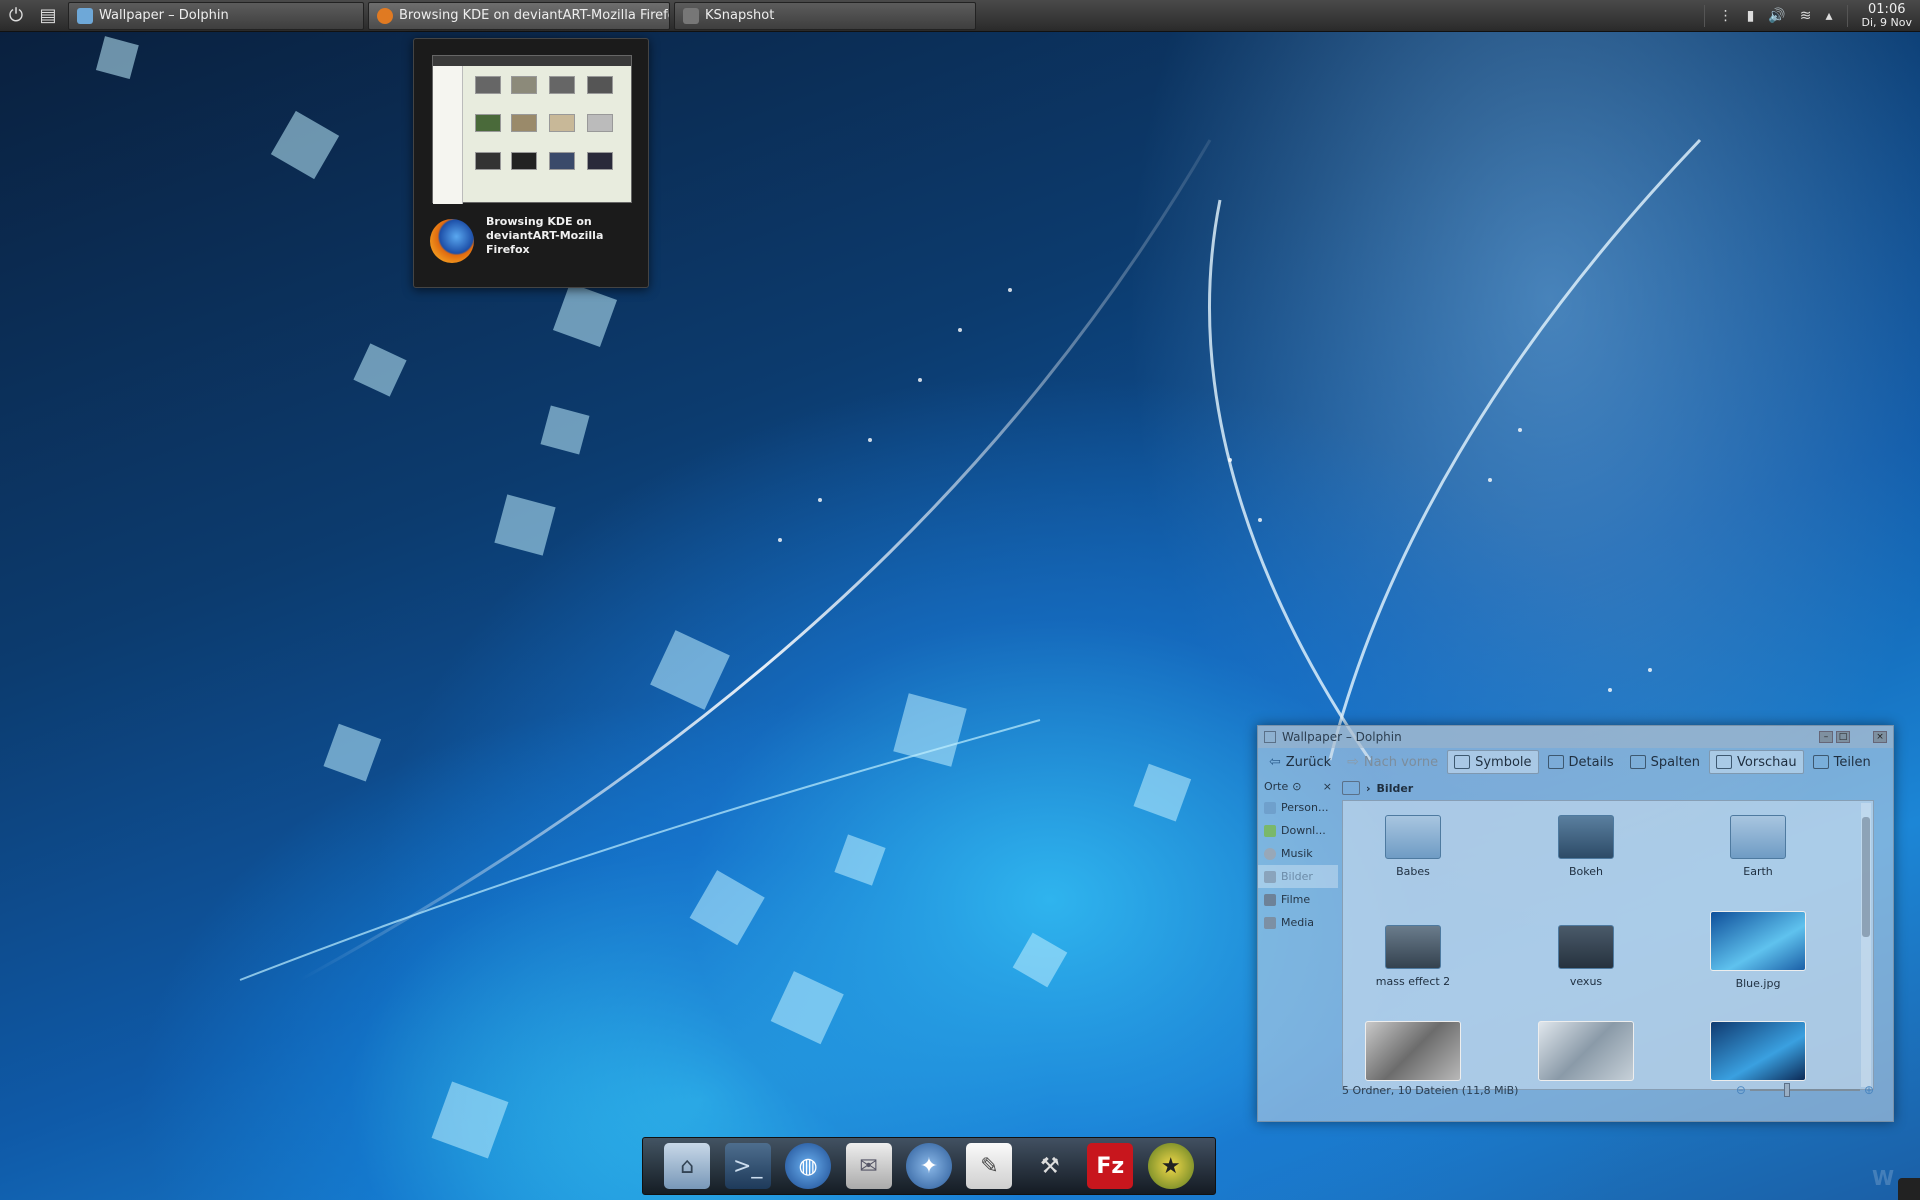  I want to click on clock: 01:06 Di, 9 Nov, so click(1887, 16).